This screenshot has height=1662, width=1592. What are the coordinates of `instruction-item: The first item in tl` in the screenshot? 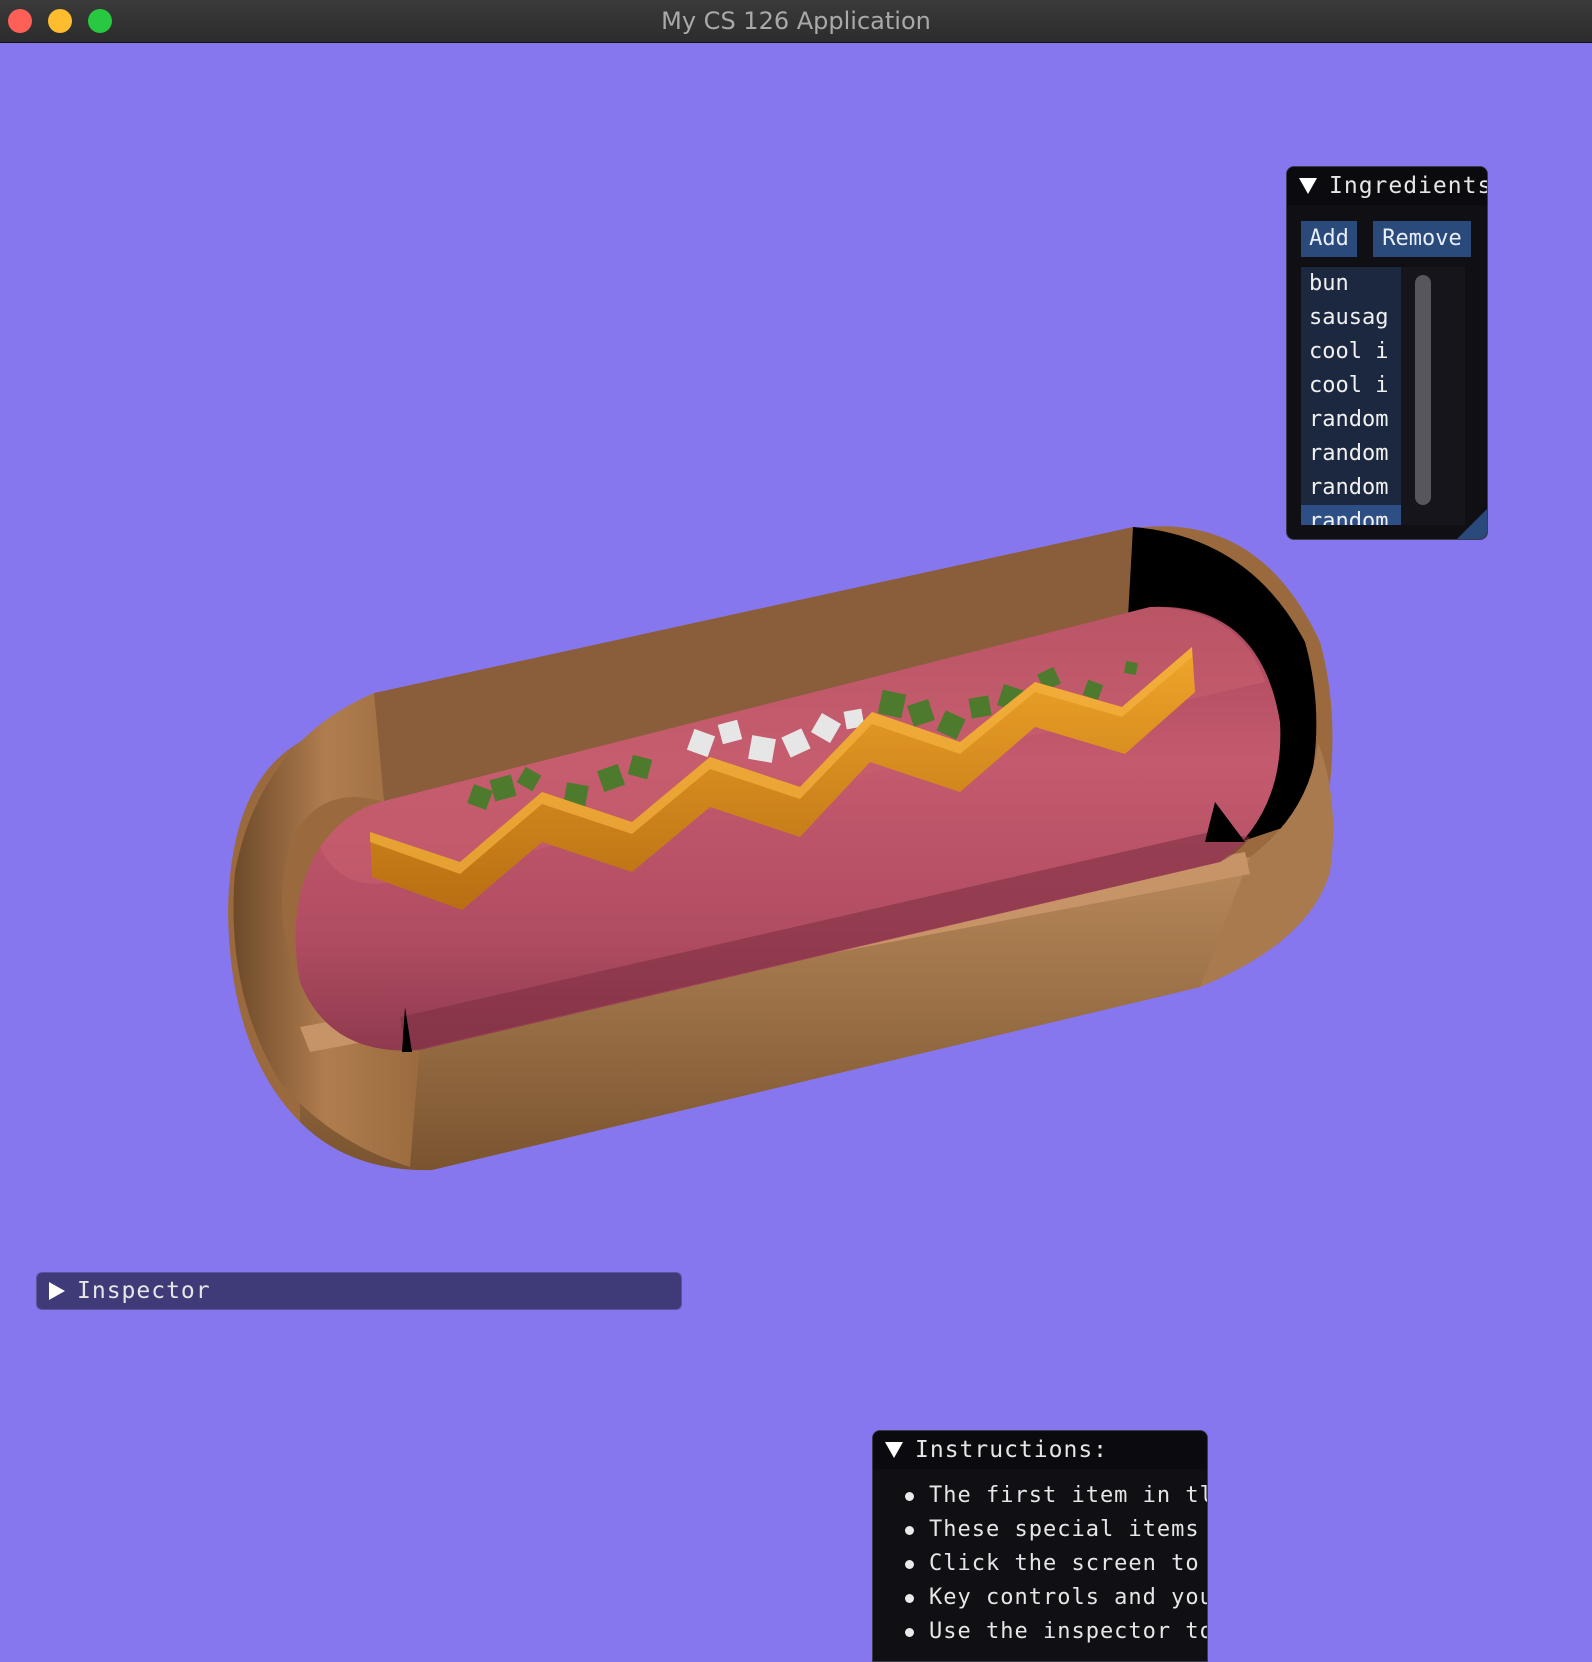 It's located at (1040, 1496).